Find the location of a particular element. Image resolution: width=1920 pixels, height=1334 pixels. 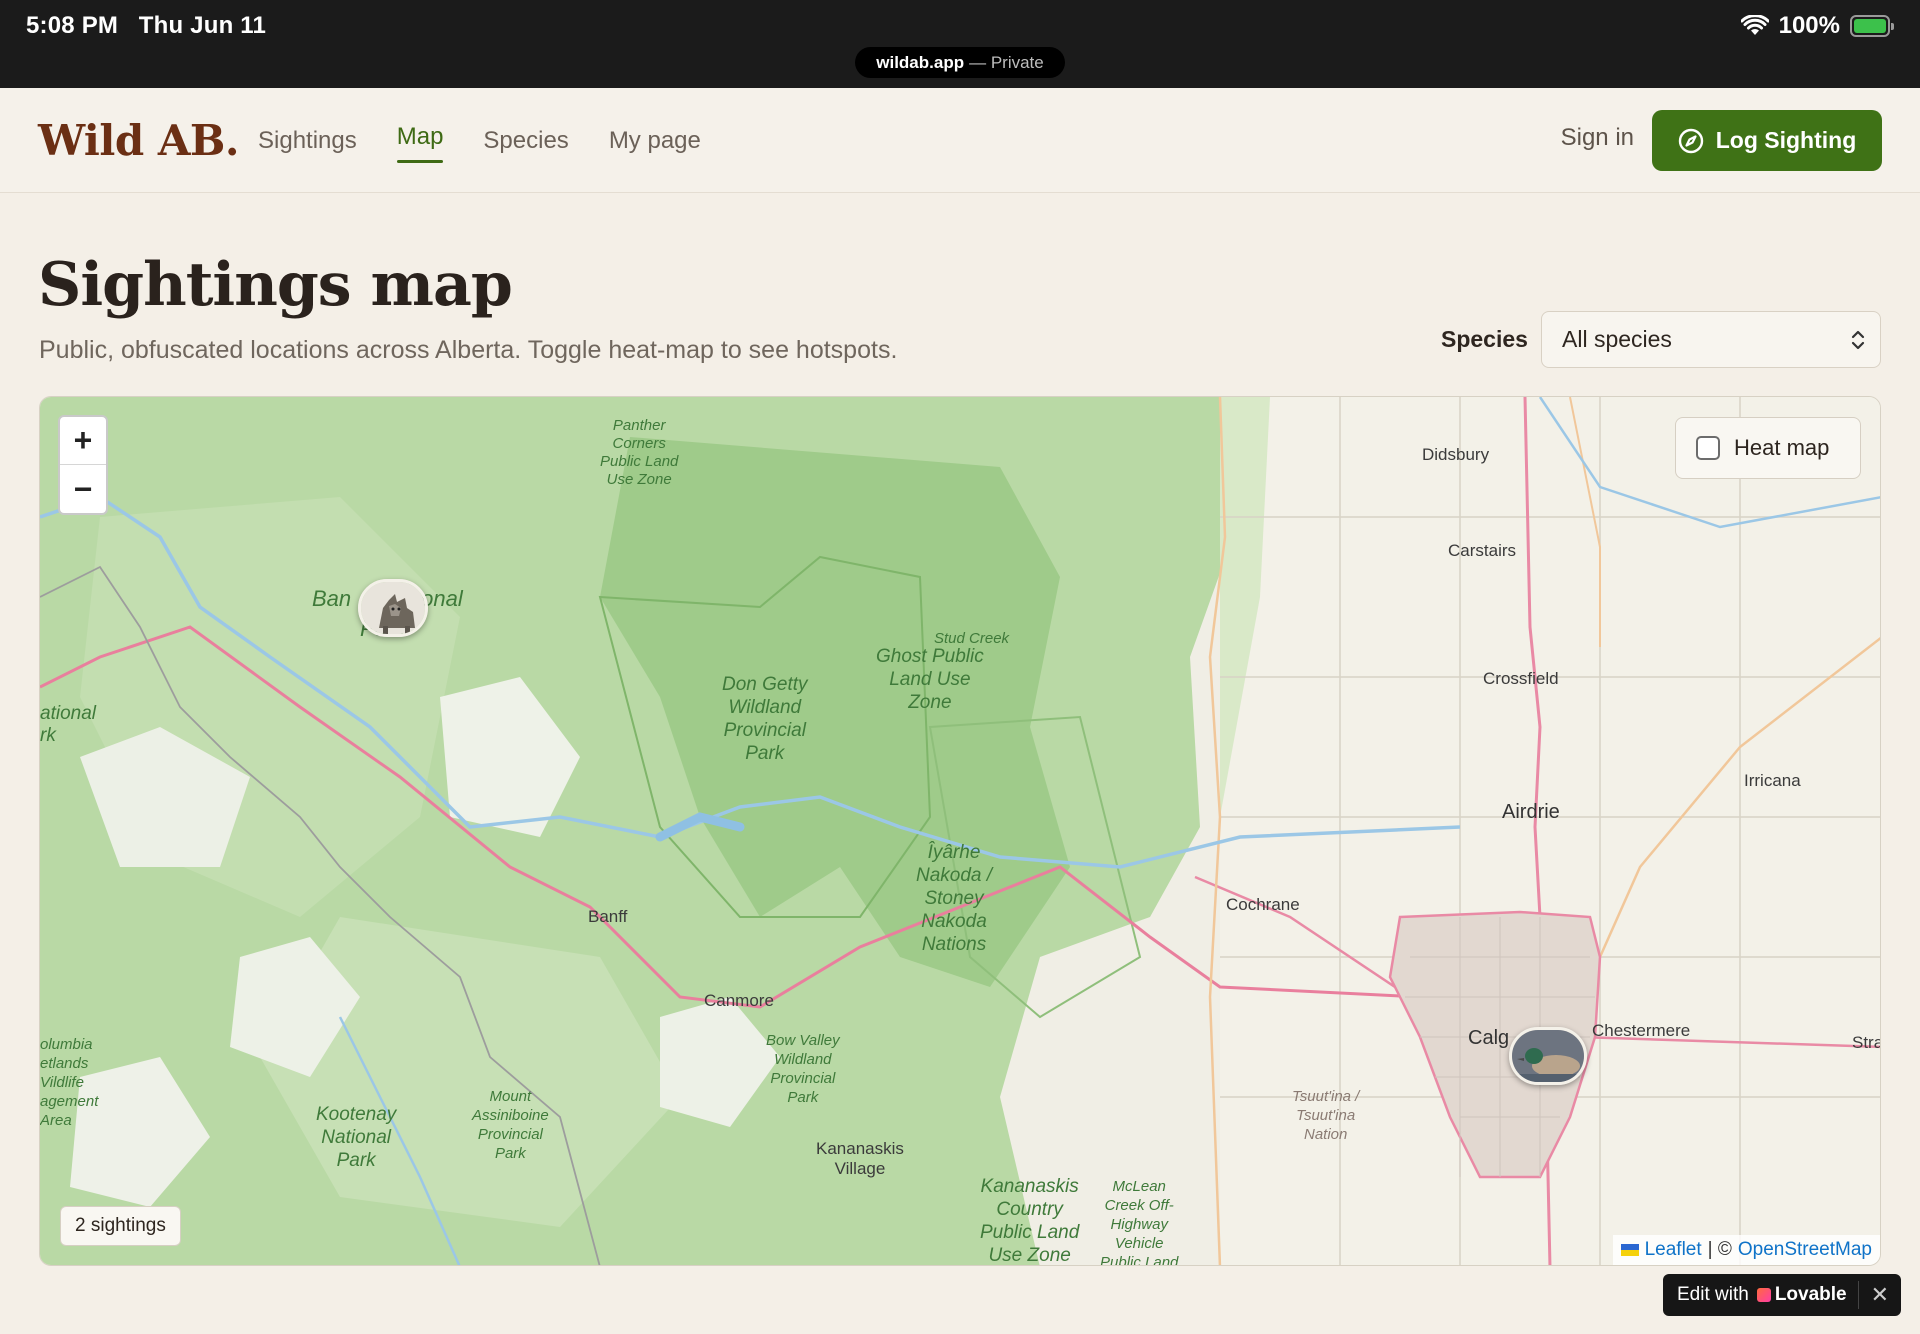

label-don-getty: Don Getty Wildland Provincial Park is located at coordinates (765, 719).